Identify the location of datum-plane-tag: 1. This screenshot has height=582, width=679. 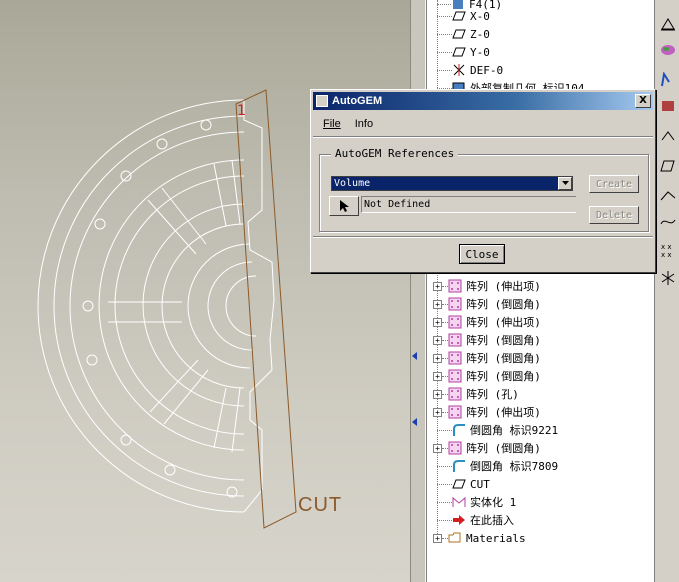
(241, 111).